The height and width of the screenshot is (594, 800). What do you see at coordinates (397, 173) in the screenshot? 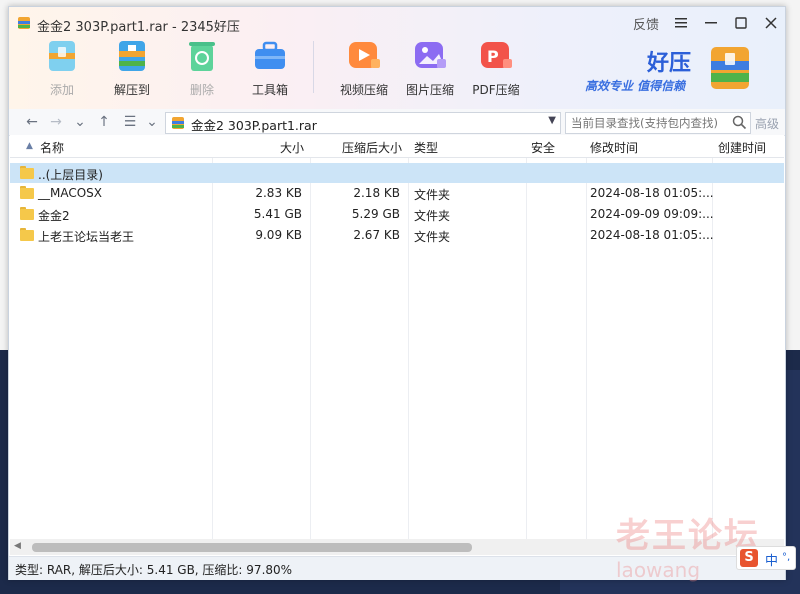
I see `table-row-parent-directory: ..(上层目录)` at bounding box center [397, 173].